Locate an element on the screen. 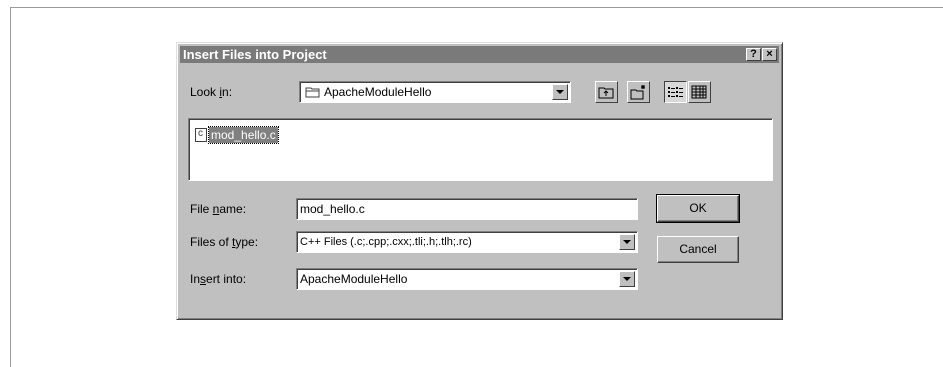 This screenshot has height=367, width=943. look-in-value: ApacheModuleHello is located at coordinates (378, 92).